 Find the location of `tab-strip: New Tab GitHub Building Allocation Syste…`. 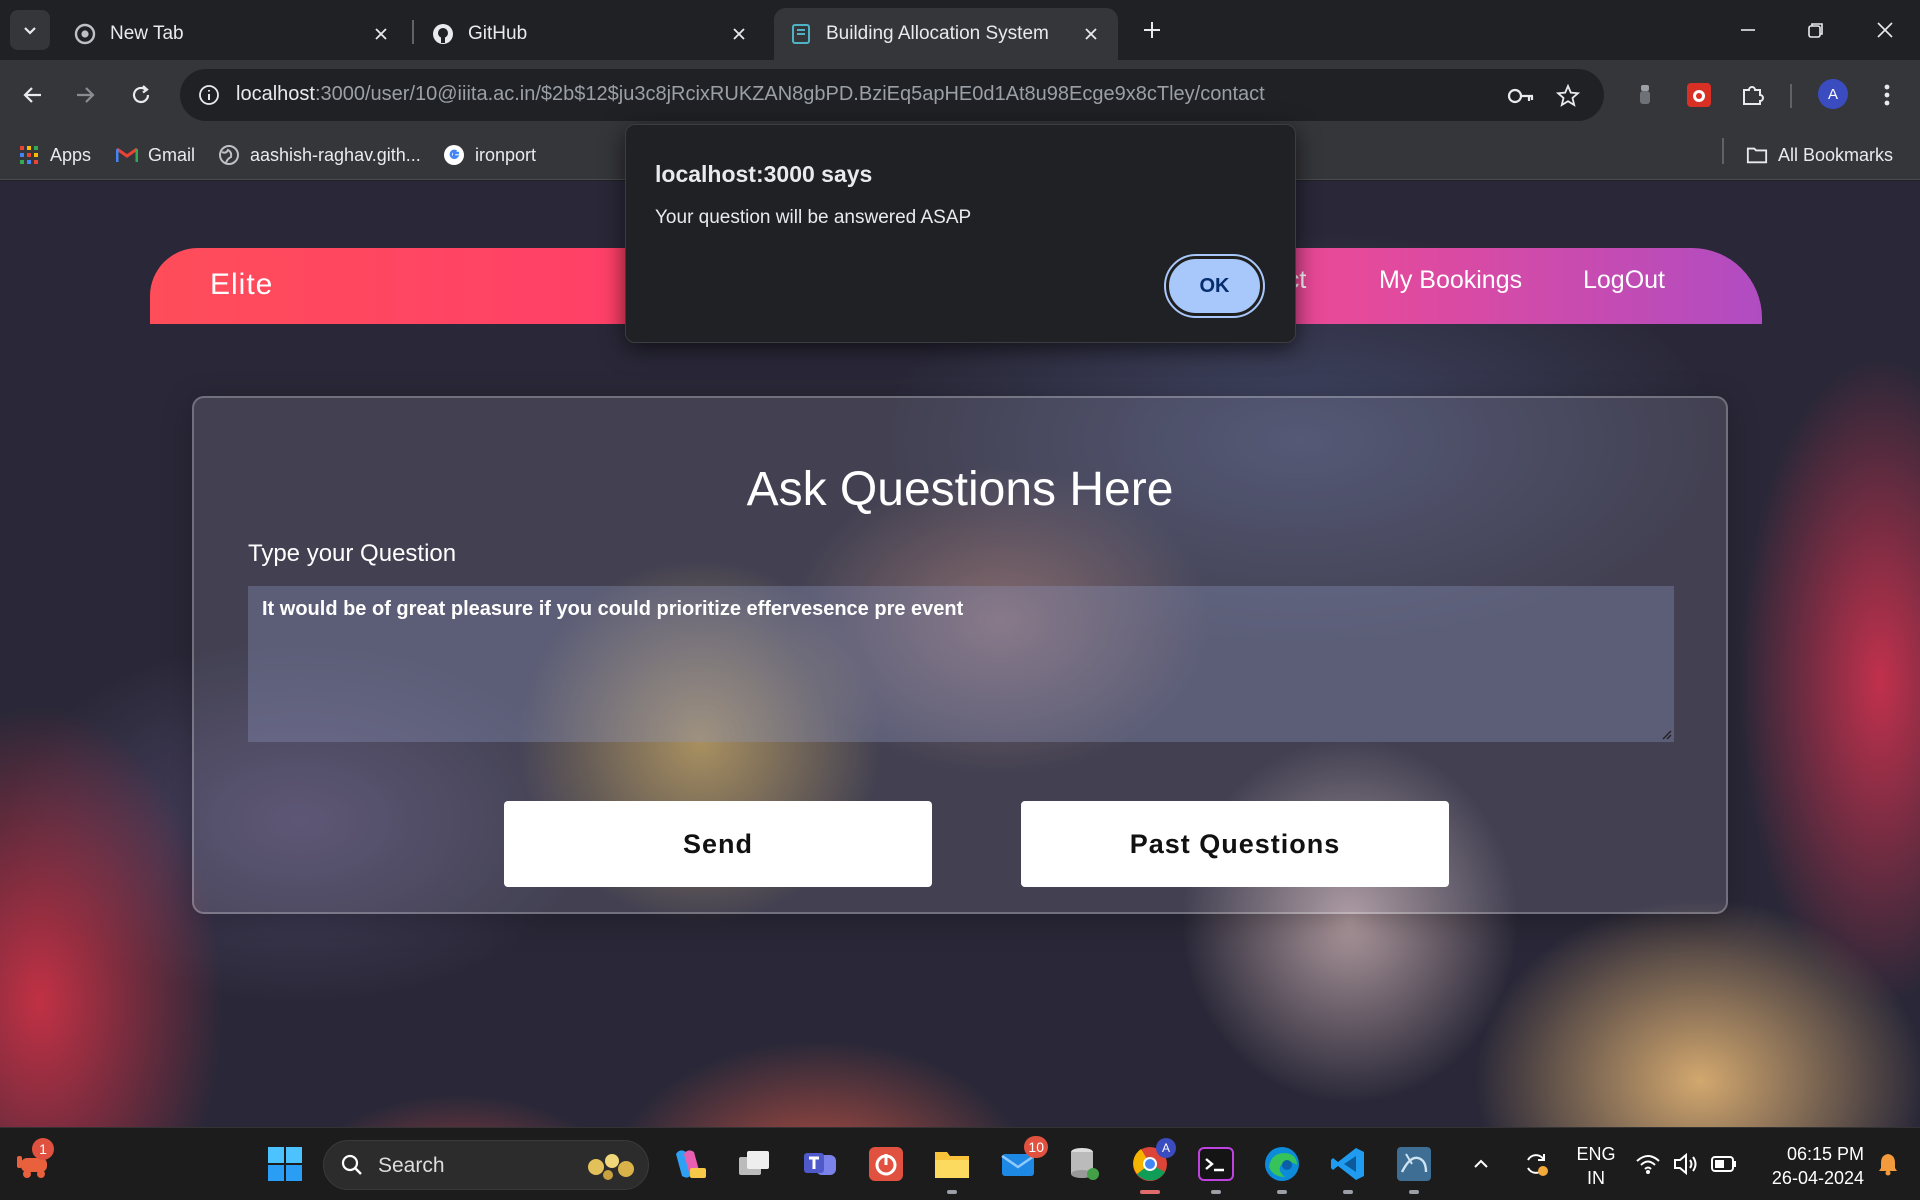

tab-strip: New Tab GitHub Building Allocation Syste… is located at coordinates (960, 30).